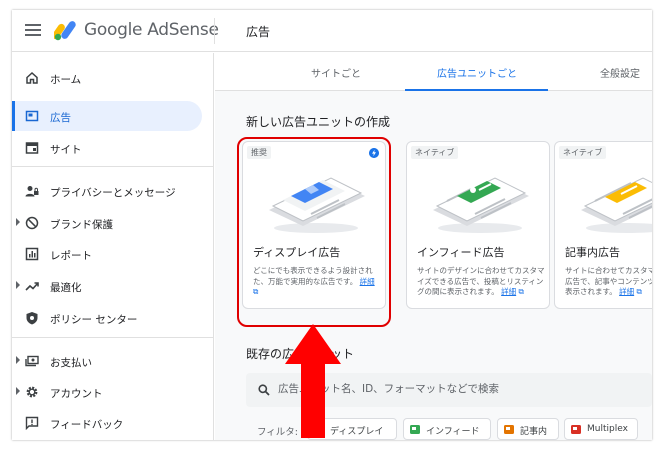  I want to click on feedback-icon, so click(32, 423).